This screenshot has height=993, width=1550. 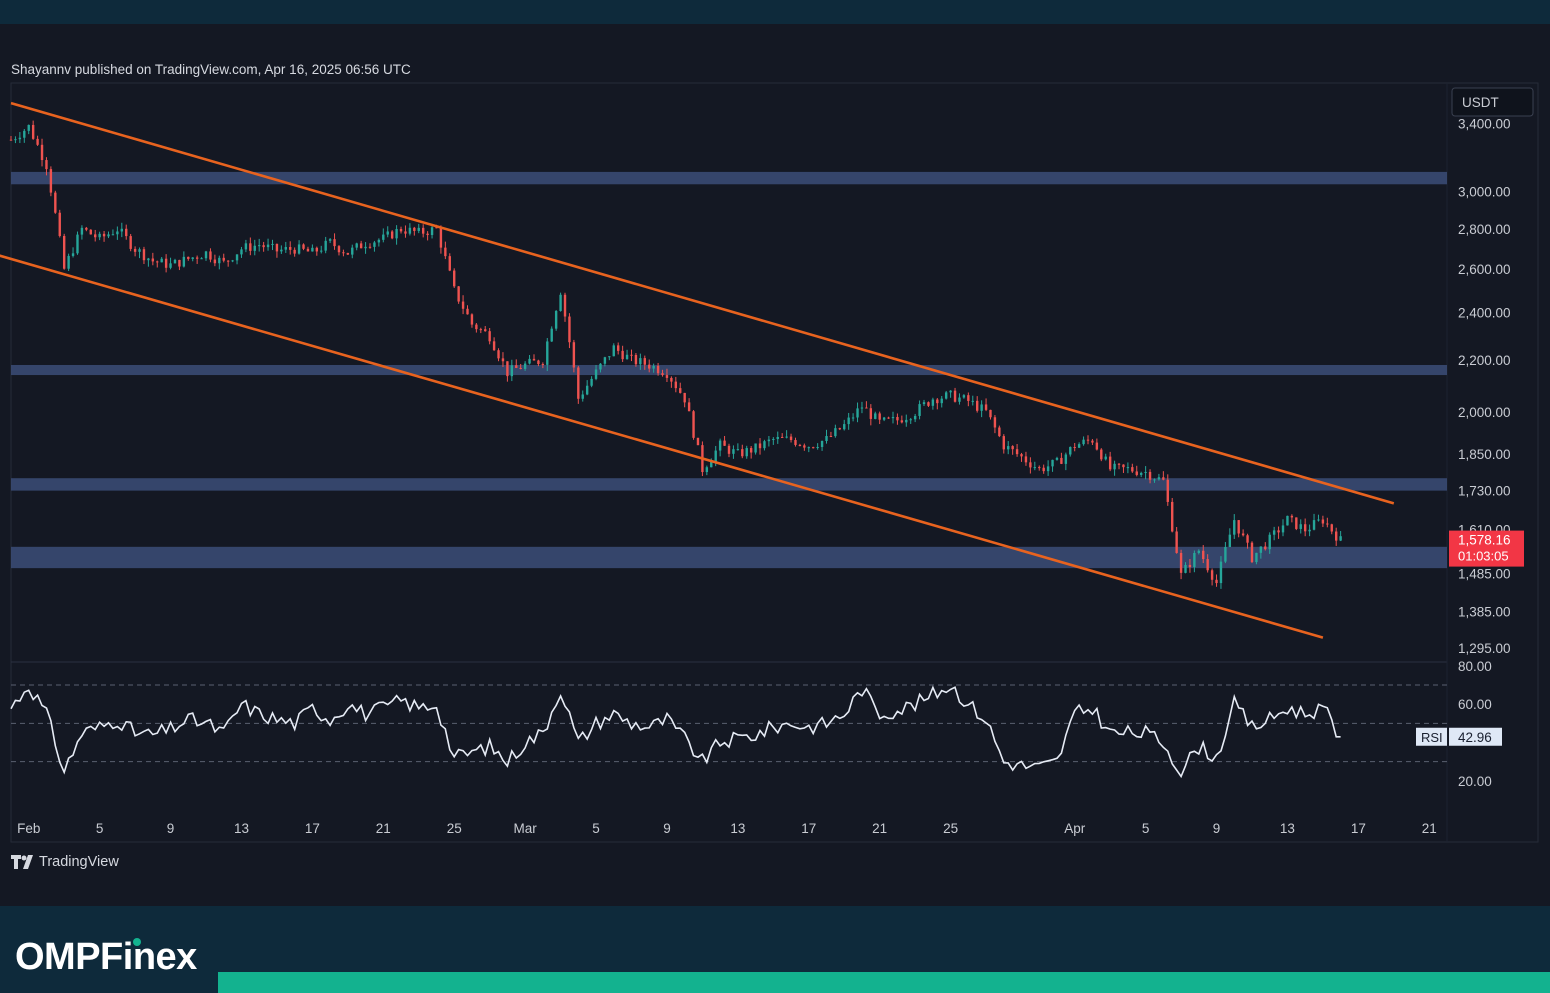 I want to click on last-price-value: 1,578.16, so click(x=1484, y=540).